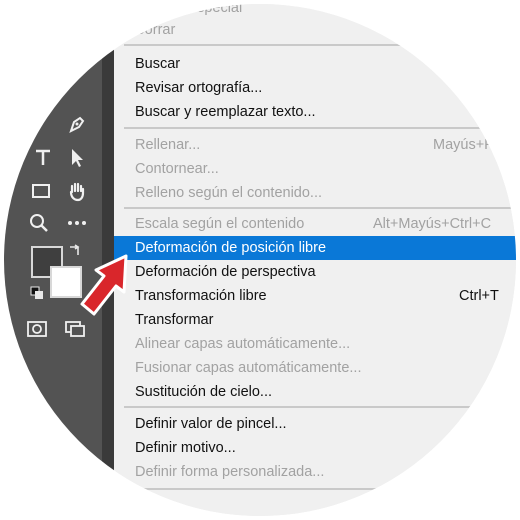 Image resolution: width=520 pixels, height=520 pixels. What do you see at coordinates (220, 224) in the screenshot?
I see `menu-item-label: Escala según el contenido` at bounding box center [220, 224].